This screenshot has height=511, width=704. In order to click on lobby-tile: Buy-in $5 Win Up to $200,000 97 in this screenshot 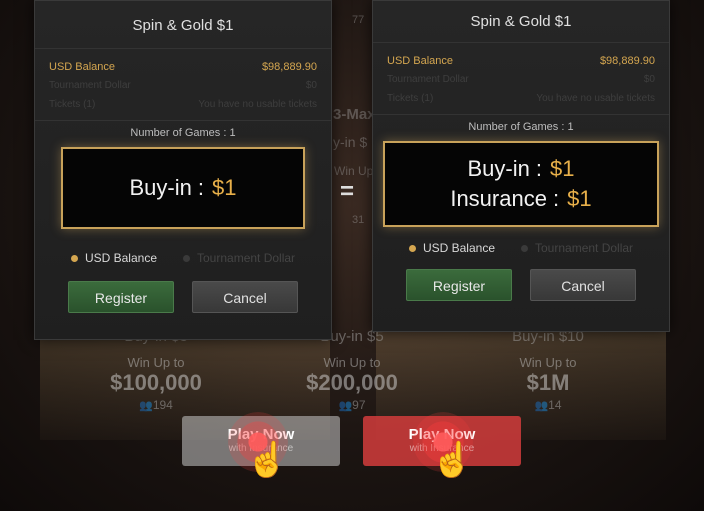, I will do `click(352, 378)`.